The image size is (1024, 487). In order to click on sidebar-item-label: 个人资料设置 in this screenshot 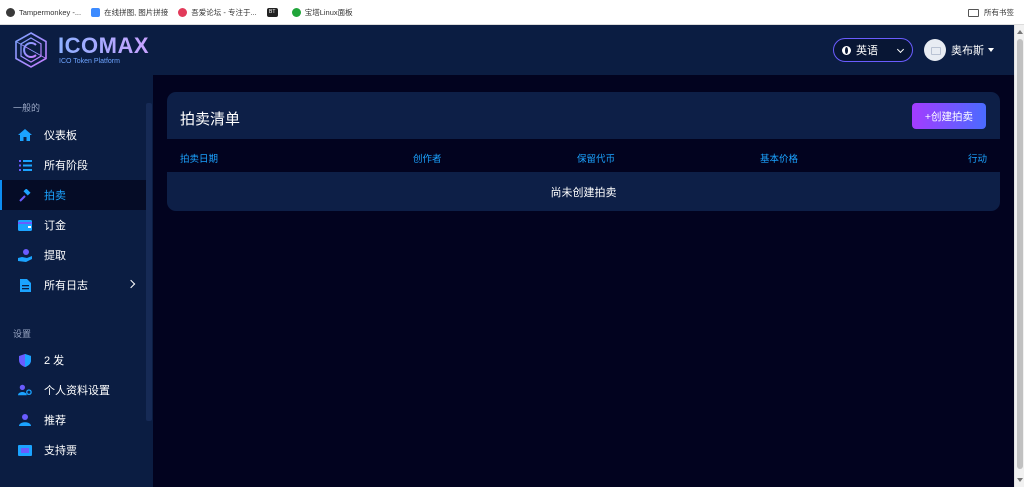, I will do `click(77, 391)`.